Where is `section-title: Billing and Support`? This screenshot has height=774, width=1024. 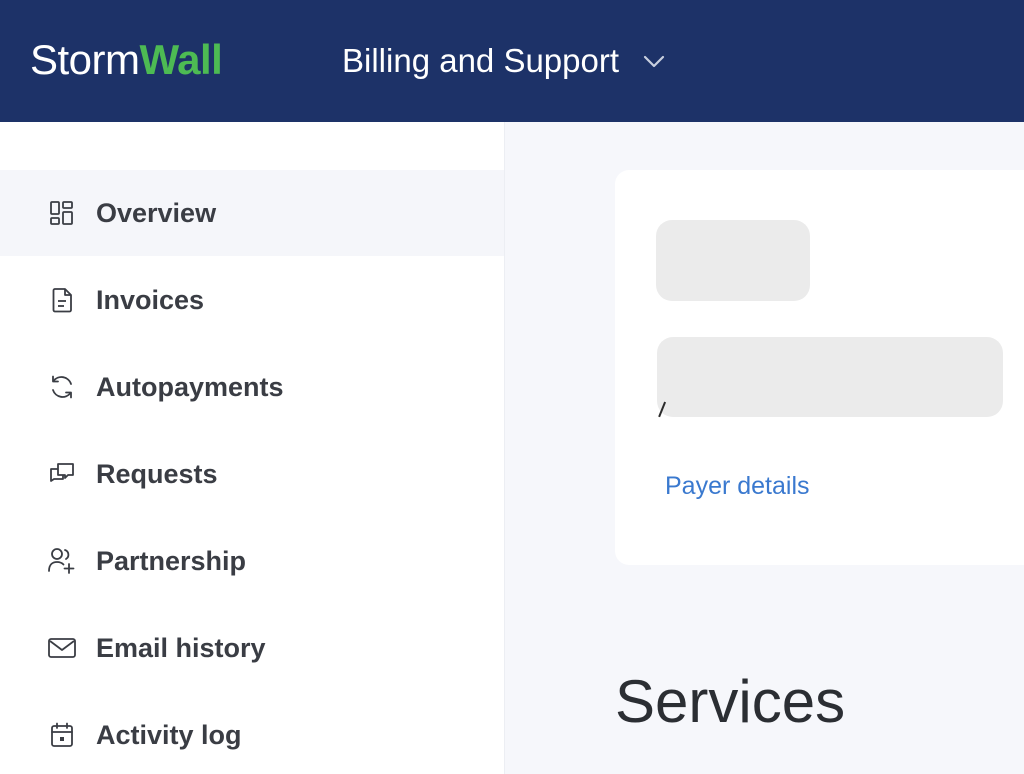 section-title: Billing and Support is located at coordinates (481, 60).